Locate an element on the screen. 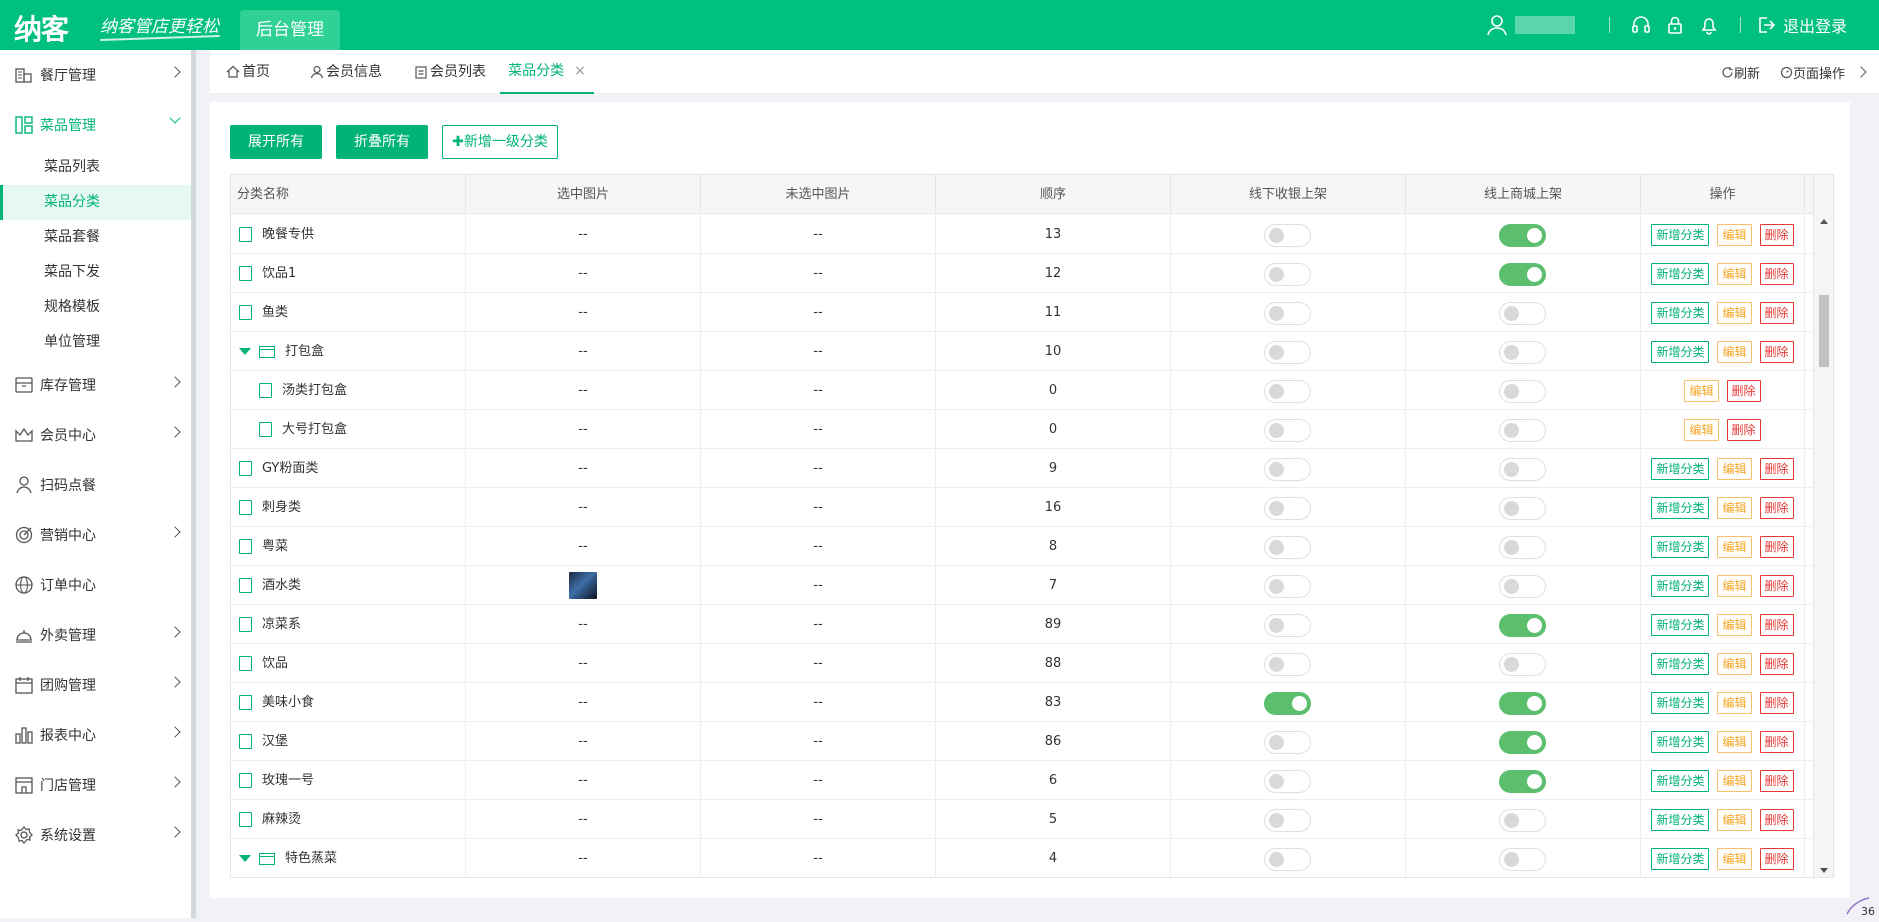 This screenshot has width=1879, height=922. close-icon: × is located at coordinates (580, 71).